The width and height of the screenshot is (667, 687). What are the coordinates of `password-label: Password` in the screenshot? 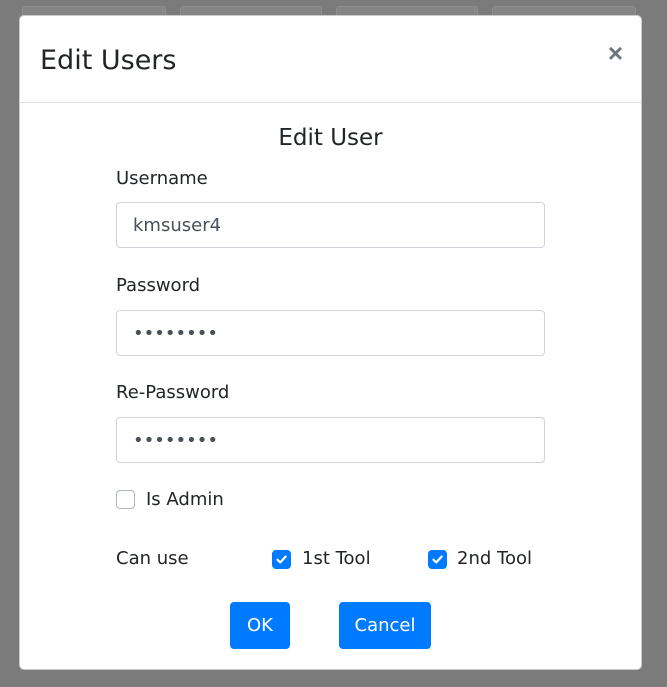 It's located at (158, 285).